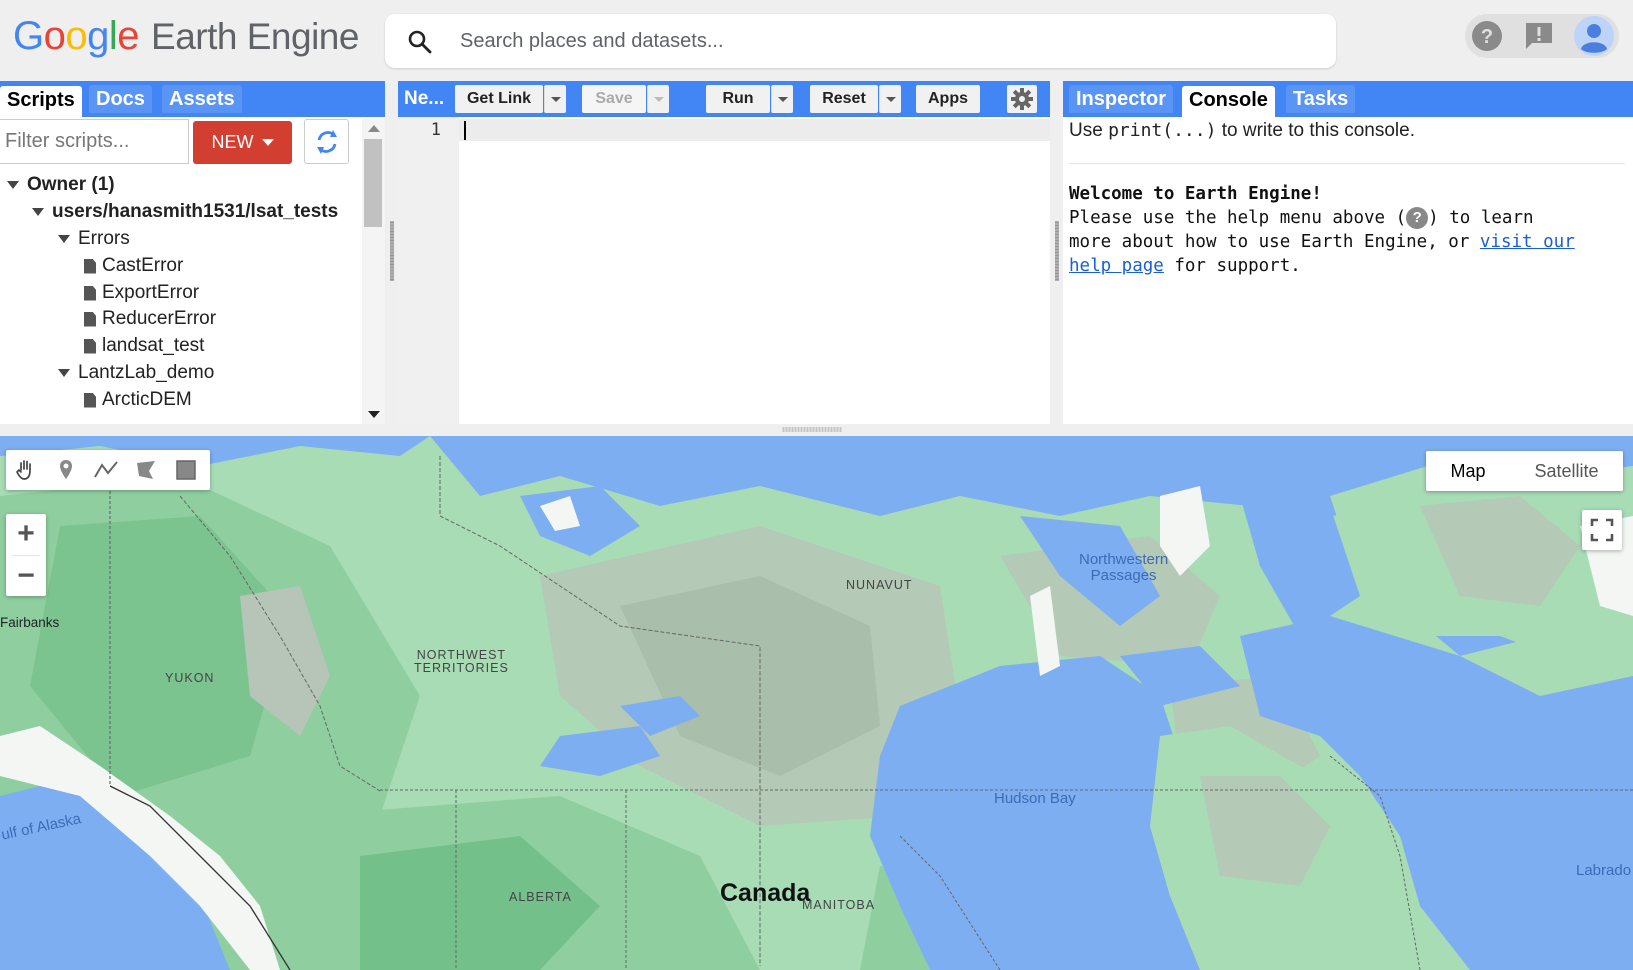 This screenshot has width=1633, height=970. I want to click on account-avatar-icon, so click(1594, 36).